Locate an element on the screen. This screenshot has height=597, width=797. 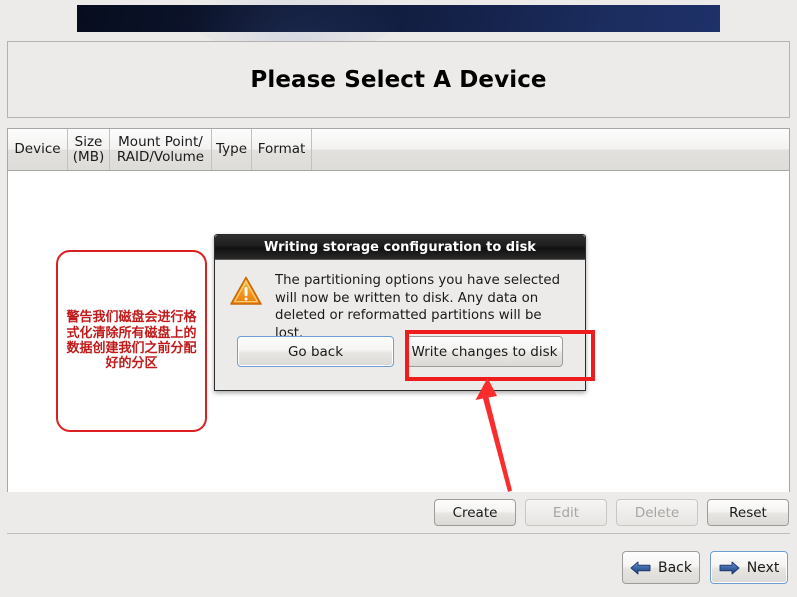
top-banner is located at coordinates (398, 28).